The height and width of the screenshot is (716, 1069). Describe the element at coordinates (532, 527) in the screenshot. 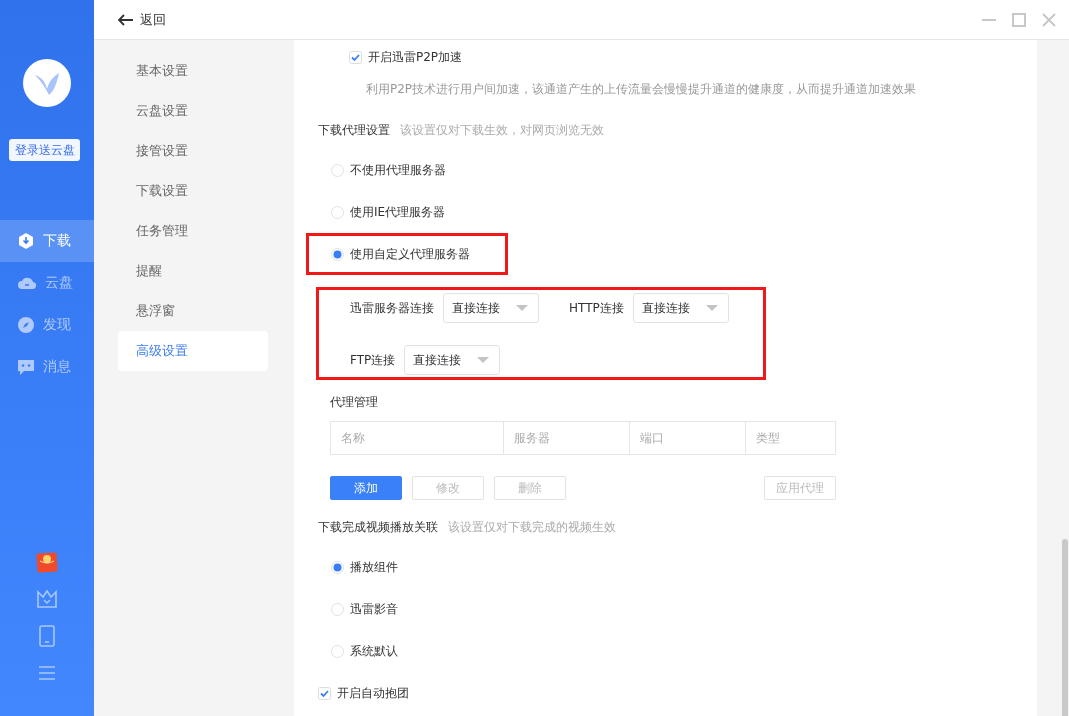

I see `section-hint: 该设置仅对下载完成的视频生效` at that location.